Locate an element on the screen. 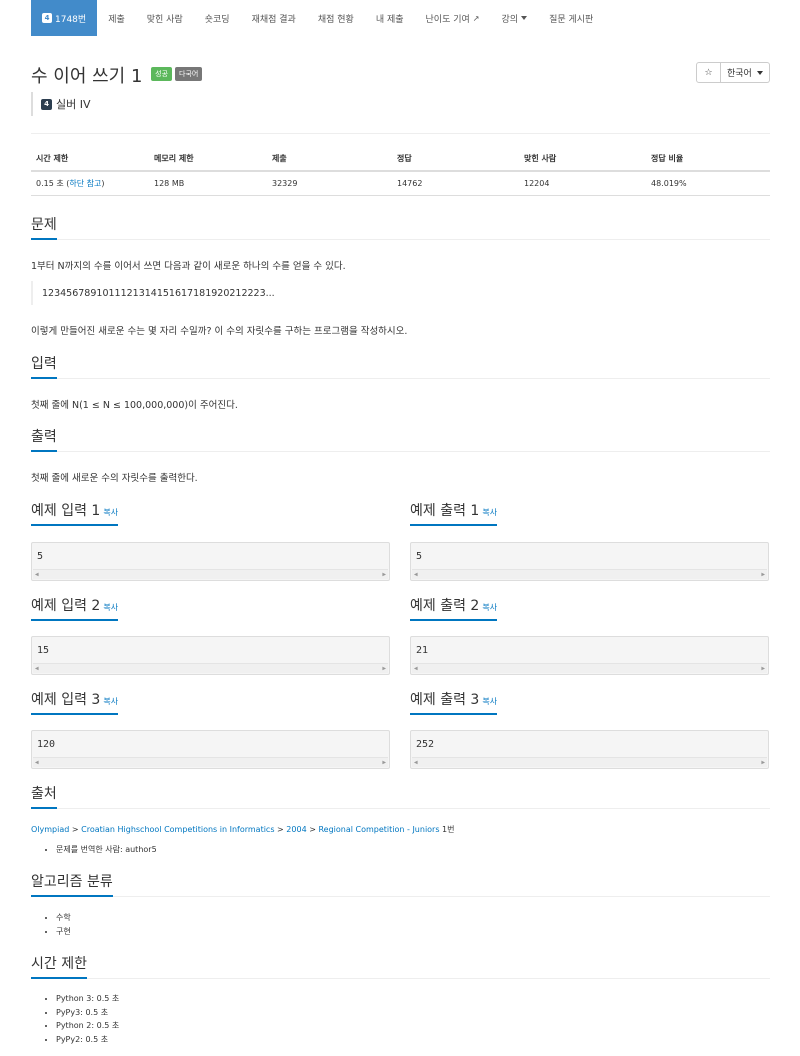 The width and height of the screenshot is (800, 1056). nav-lectures-dropdown: 강의 is located at coordinates (515, 18).